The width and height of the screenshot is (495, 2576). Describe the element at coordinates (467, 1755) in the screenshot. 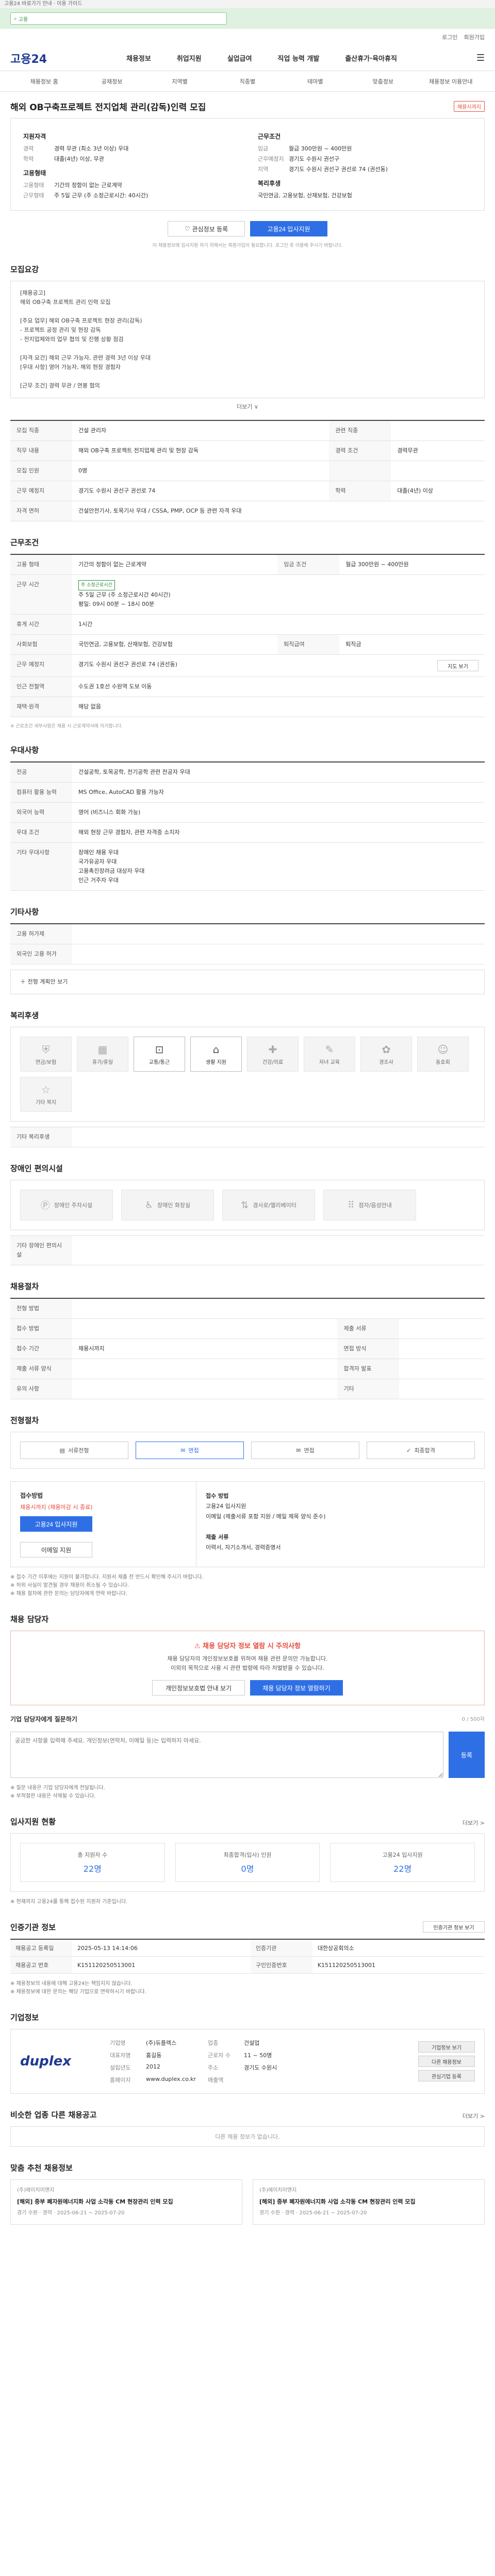

I see `qna-submit-button: 등록` at that location.